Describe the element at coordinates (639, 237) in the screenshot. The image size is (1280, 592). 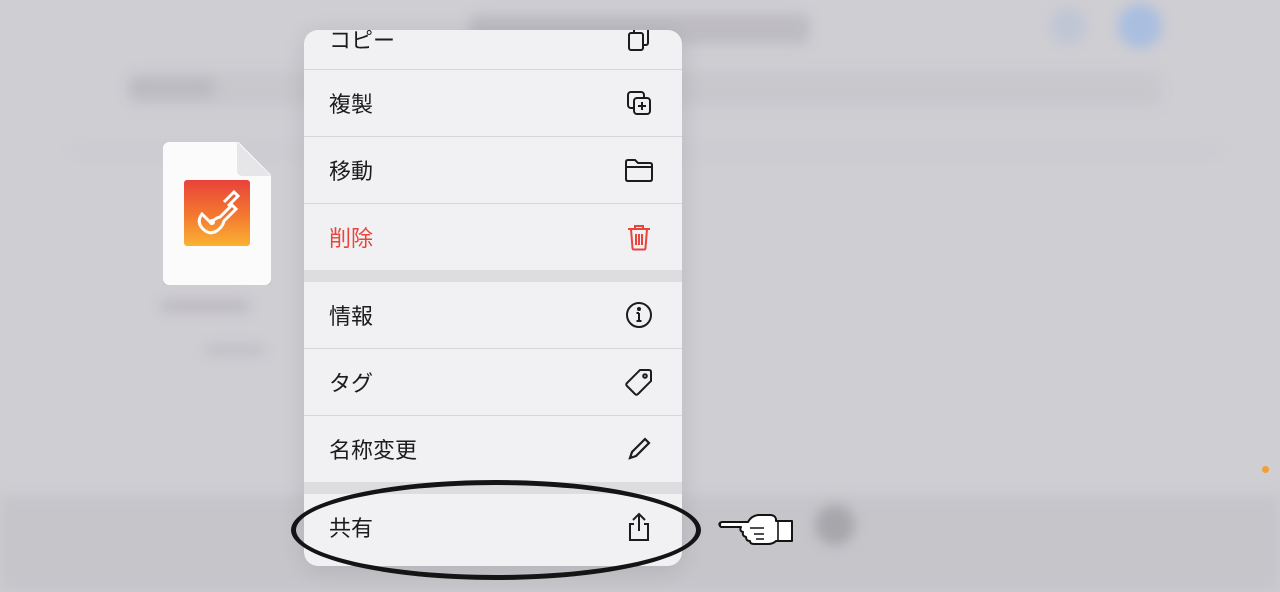
I see `trash-icon` at that location.